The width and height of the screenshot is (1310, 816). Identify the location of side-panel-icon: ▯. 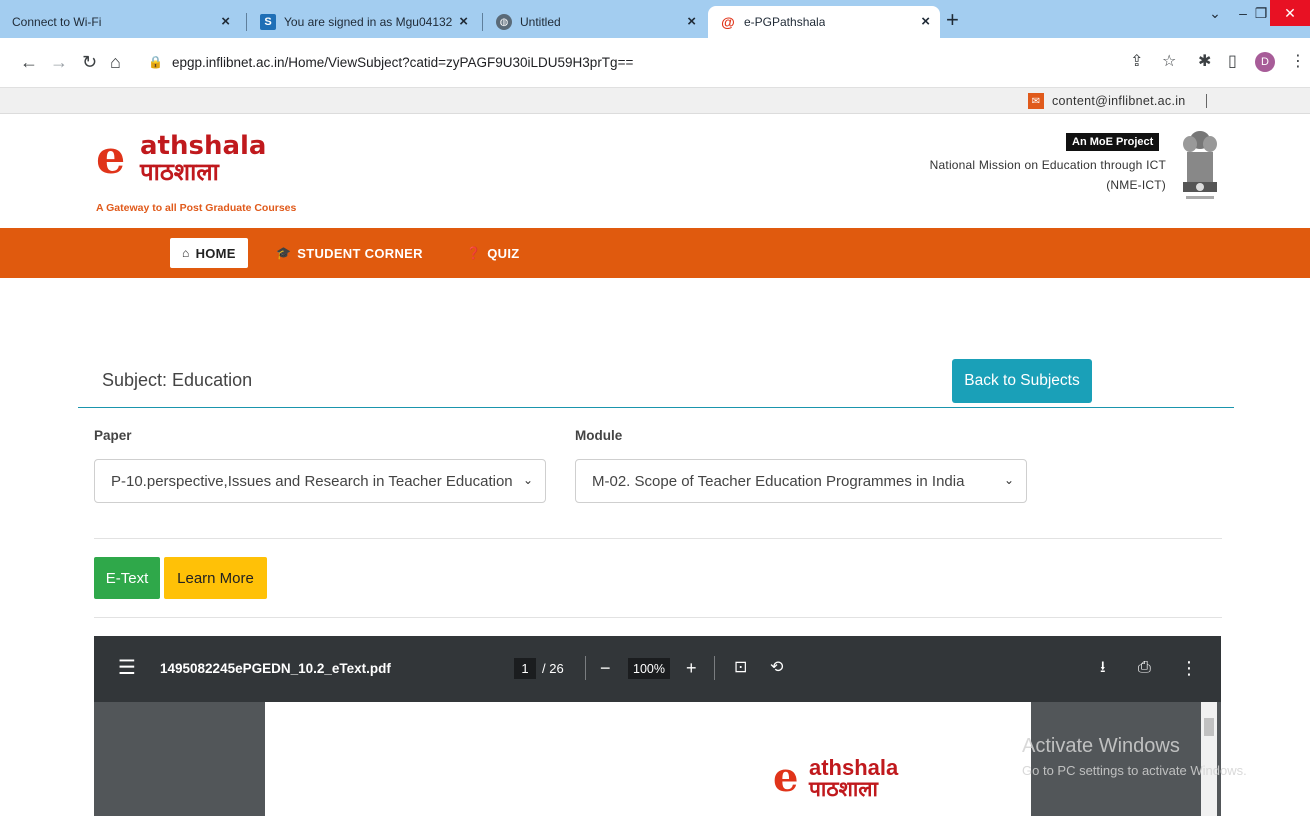
(1232, 62).